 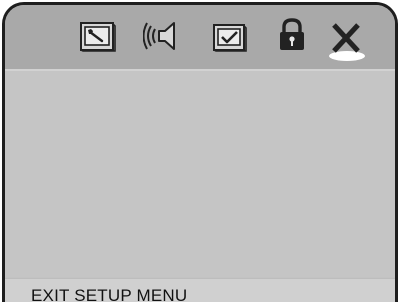 What do you see at coordinates (292, 35) in the screenshot?
I see `password-lock-icon` at bounding box center [292, 35].